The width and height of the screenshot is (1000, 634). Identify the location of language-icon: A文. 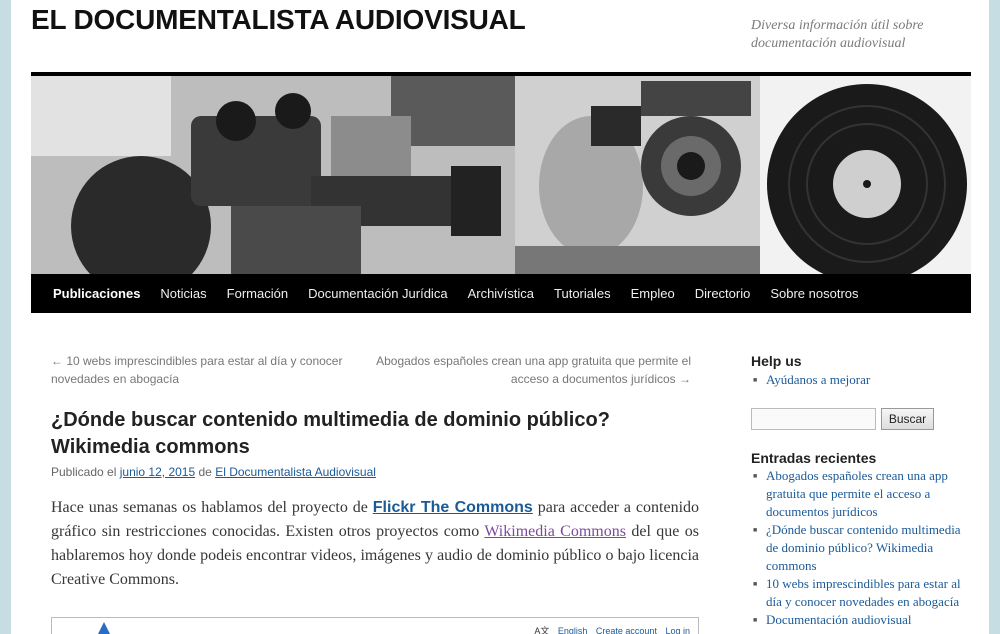
(542, 630).